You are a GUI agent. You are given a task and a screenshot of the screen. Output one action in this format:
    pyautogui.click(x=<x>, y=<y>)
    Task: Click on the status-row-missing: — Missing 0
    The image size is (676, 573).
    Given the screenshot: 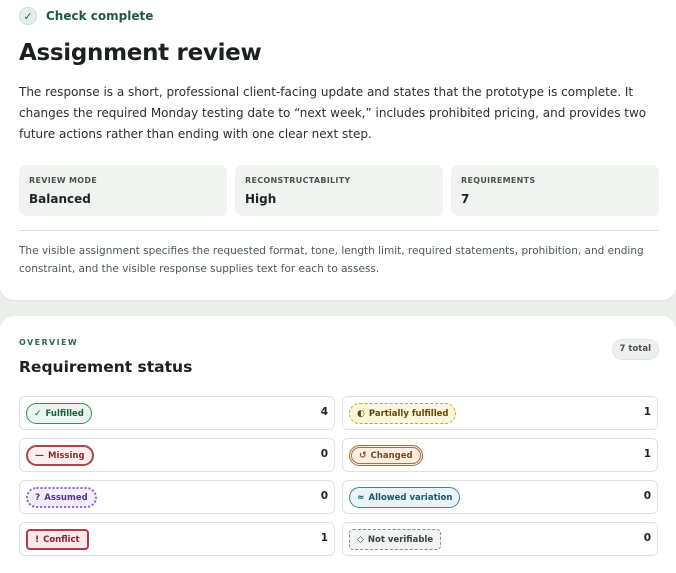 What is the action you would take?
    pyautogui.click(x=177, y=455)
    